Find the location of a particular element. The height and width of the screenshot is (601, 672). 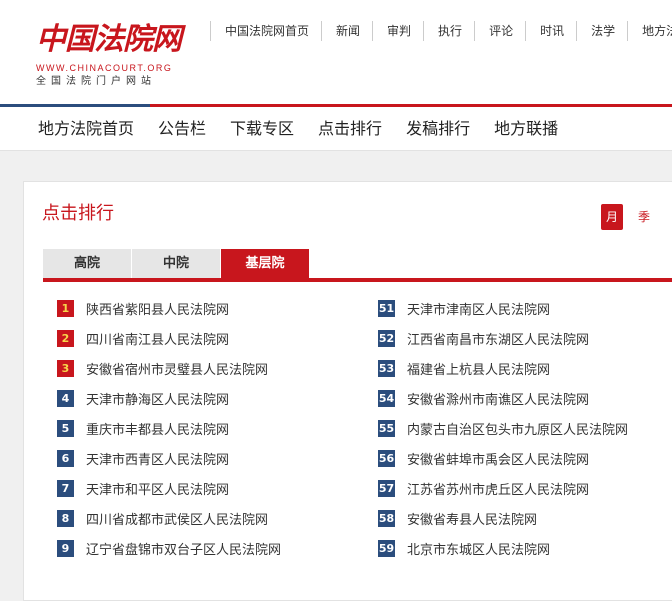

ranking-item: 2 四川省南江县人民法院网 is located at coordinates (143, 338).